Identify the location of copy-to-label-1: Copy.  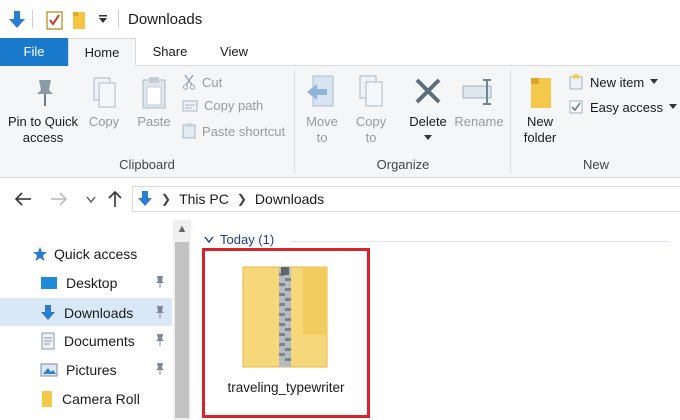
(371, 121).